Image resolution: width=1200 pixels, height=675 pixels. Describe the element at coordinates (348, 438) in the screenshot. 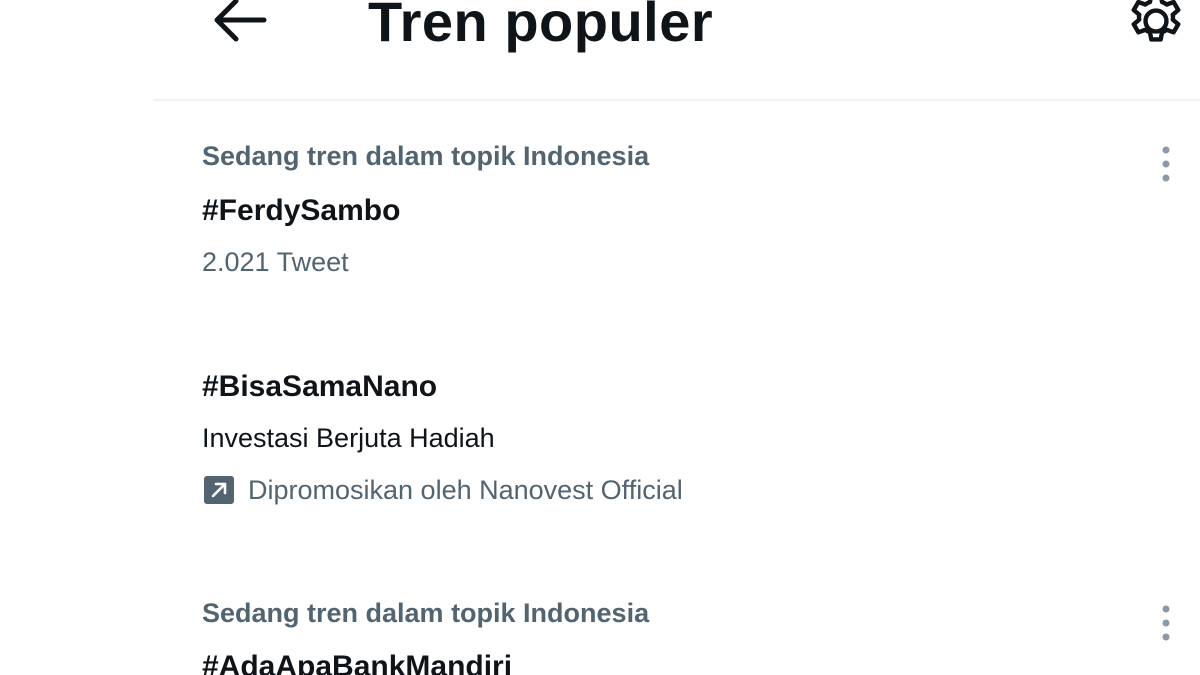

I see `trend-description: Investasi Berjuta Hadiah` at that location.